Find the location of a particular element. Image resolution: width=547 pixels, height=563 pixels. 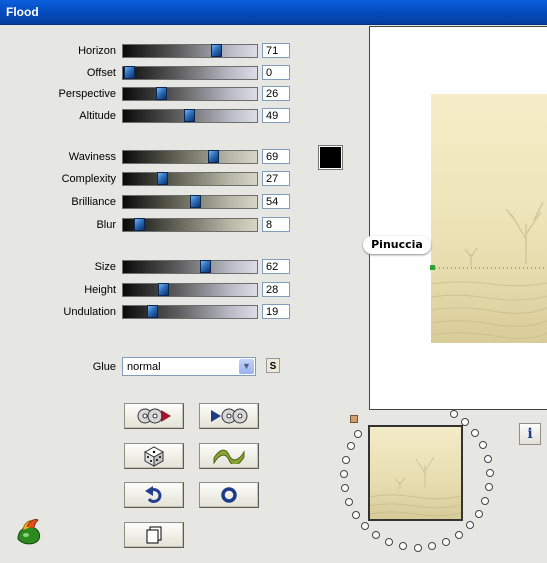

dice-icon is located at coordinates (154, 456).